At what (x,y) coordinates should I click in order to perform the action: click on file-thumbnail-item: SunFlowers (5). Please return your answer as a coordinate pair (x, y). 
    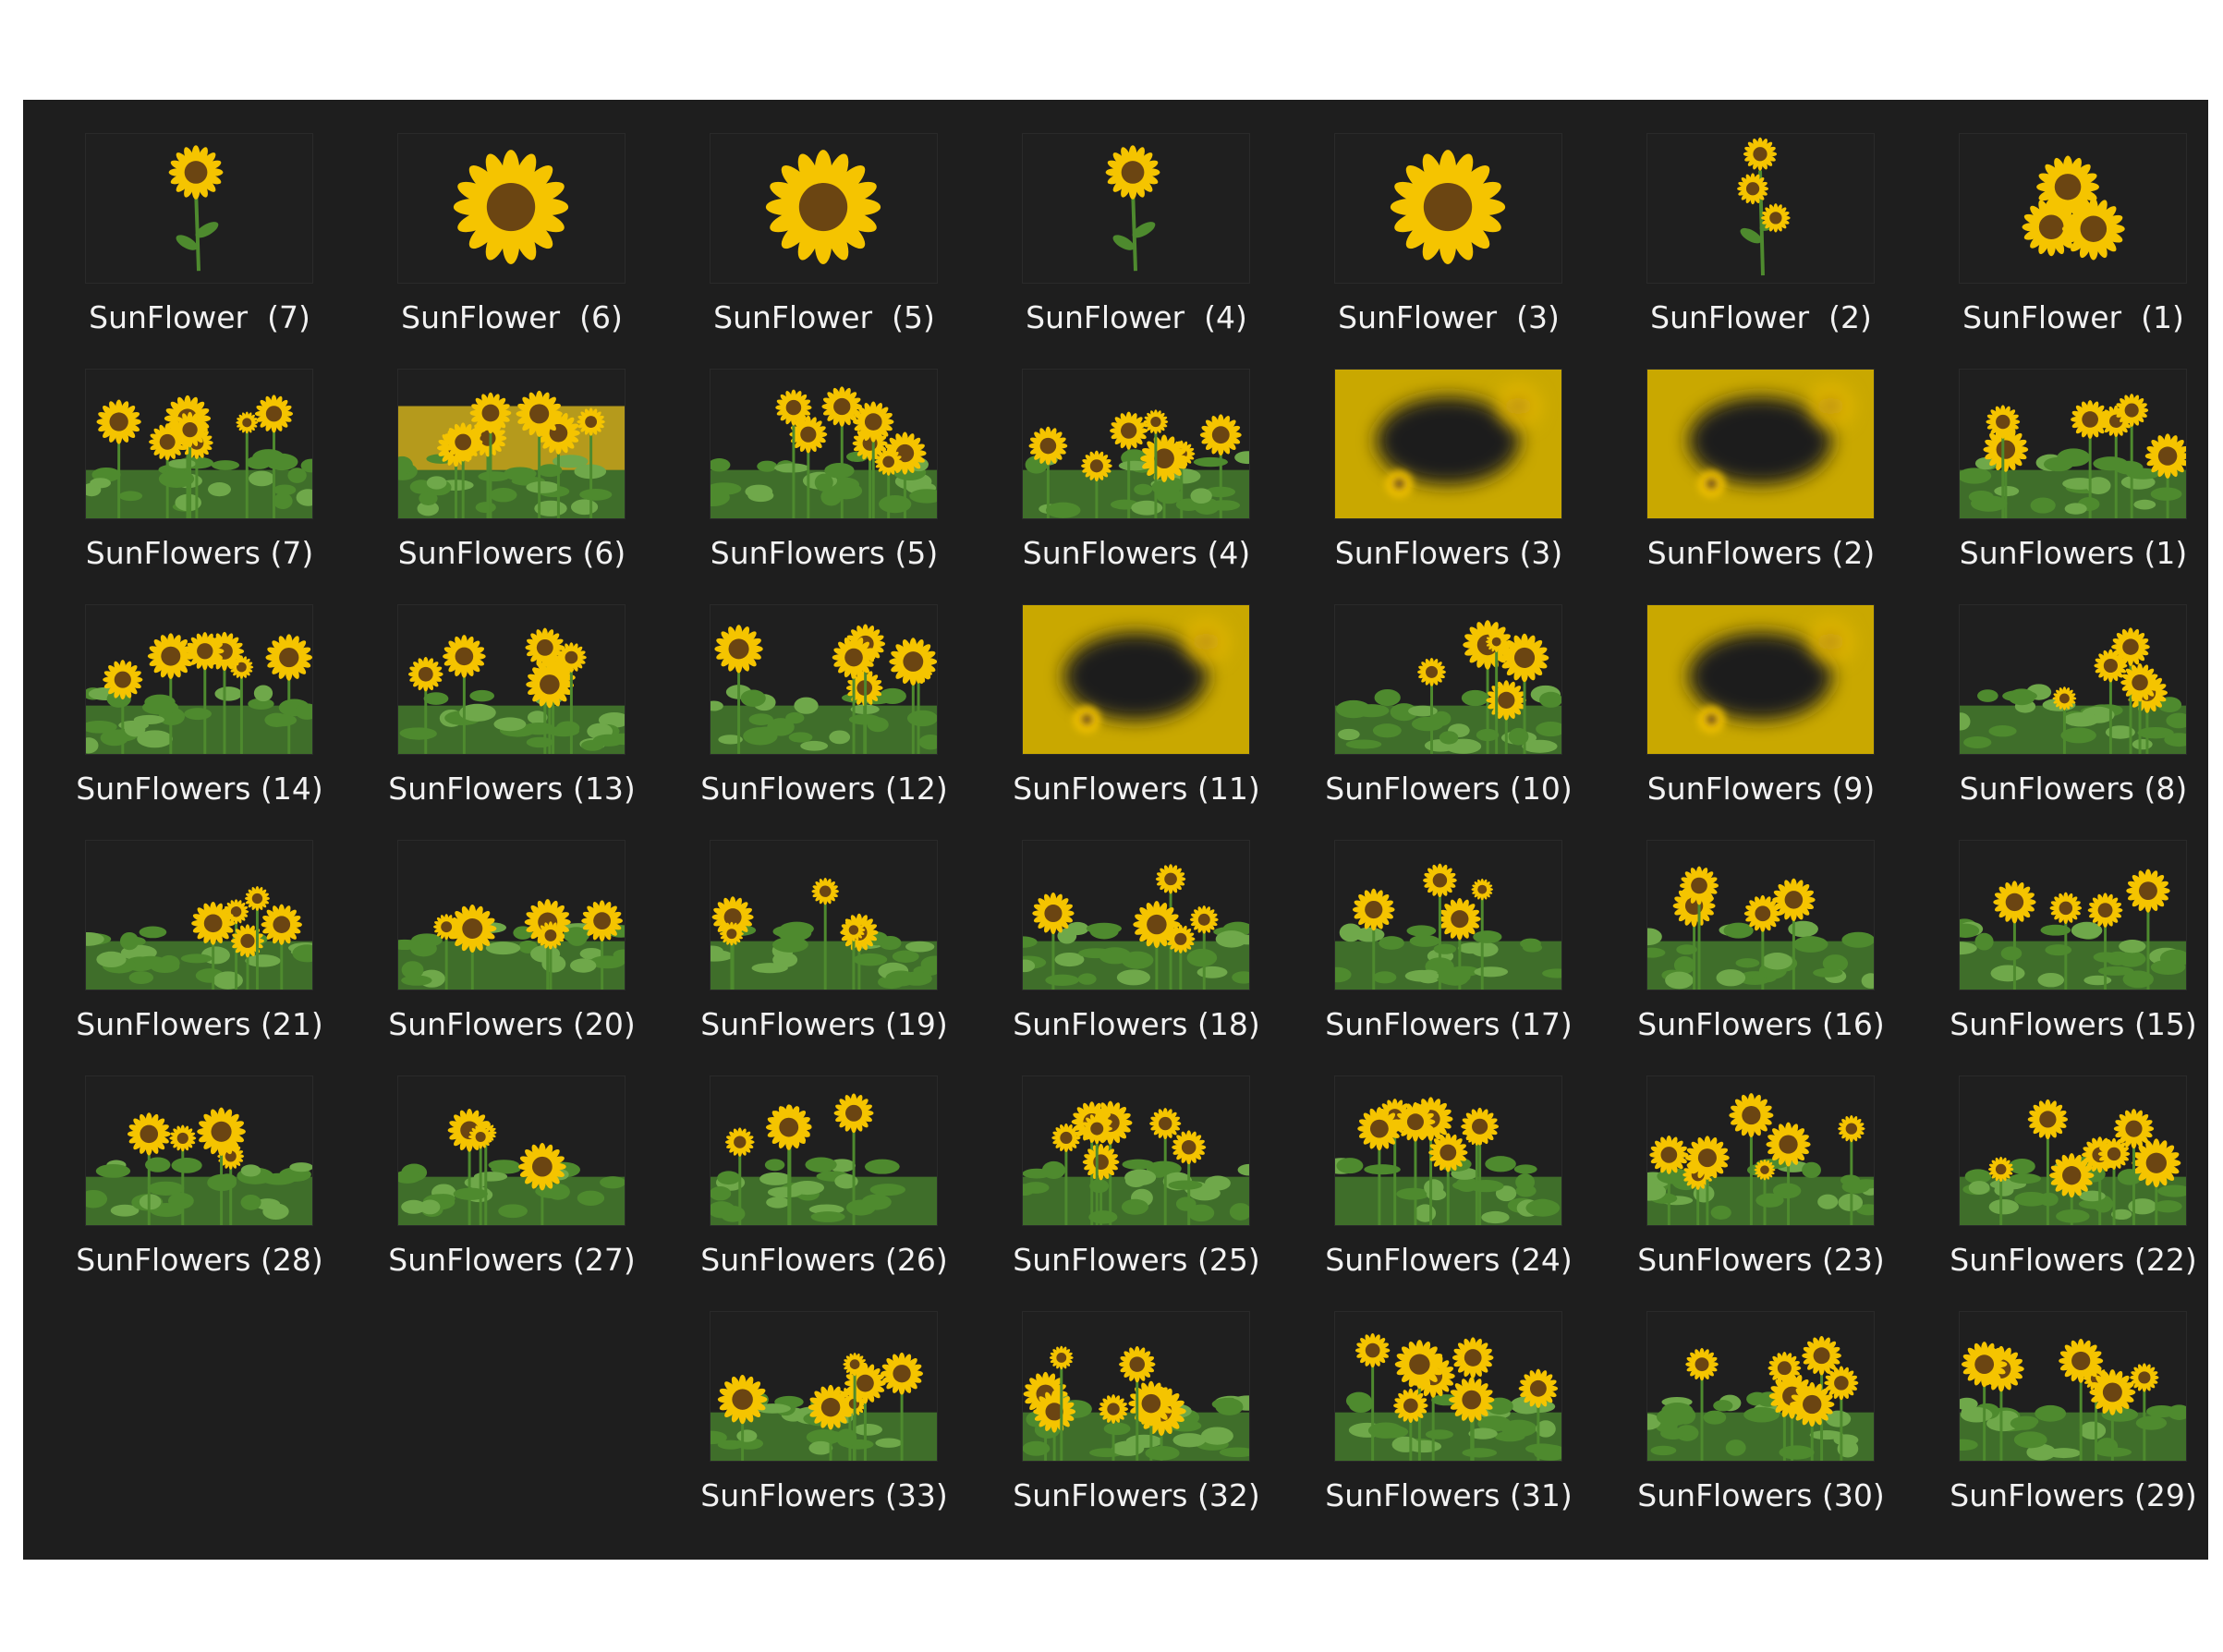
    Looking at the image, I should click on (843, 486).